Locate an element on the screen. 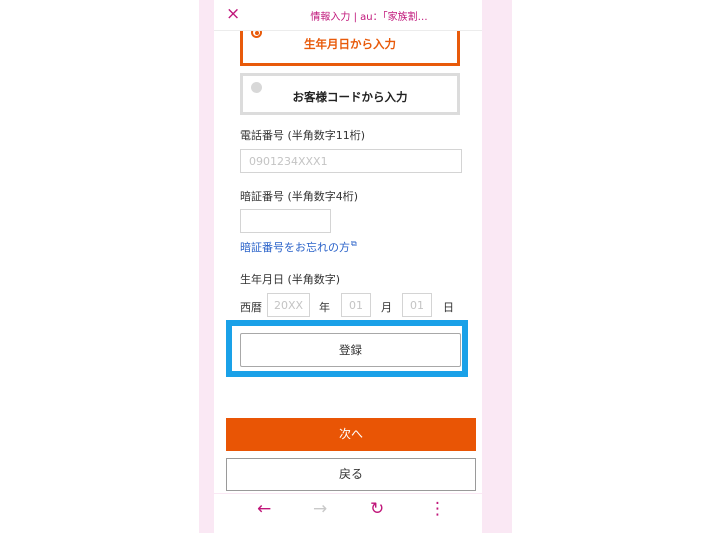 This screenshot has width=710, height=533. year-unit-label: 年 is located at coordinates (324, 307).